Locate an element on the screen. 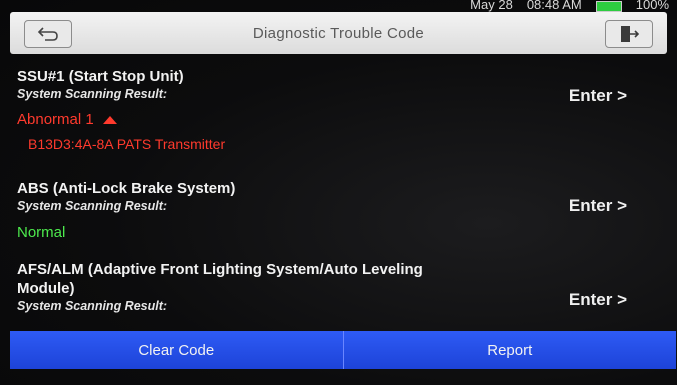 This screenshot has width=677, height=385. status-battery: 100% is located at coordinates (652, 6).